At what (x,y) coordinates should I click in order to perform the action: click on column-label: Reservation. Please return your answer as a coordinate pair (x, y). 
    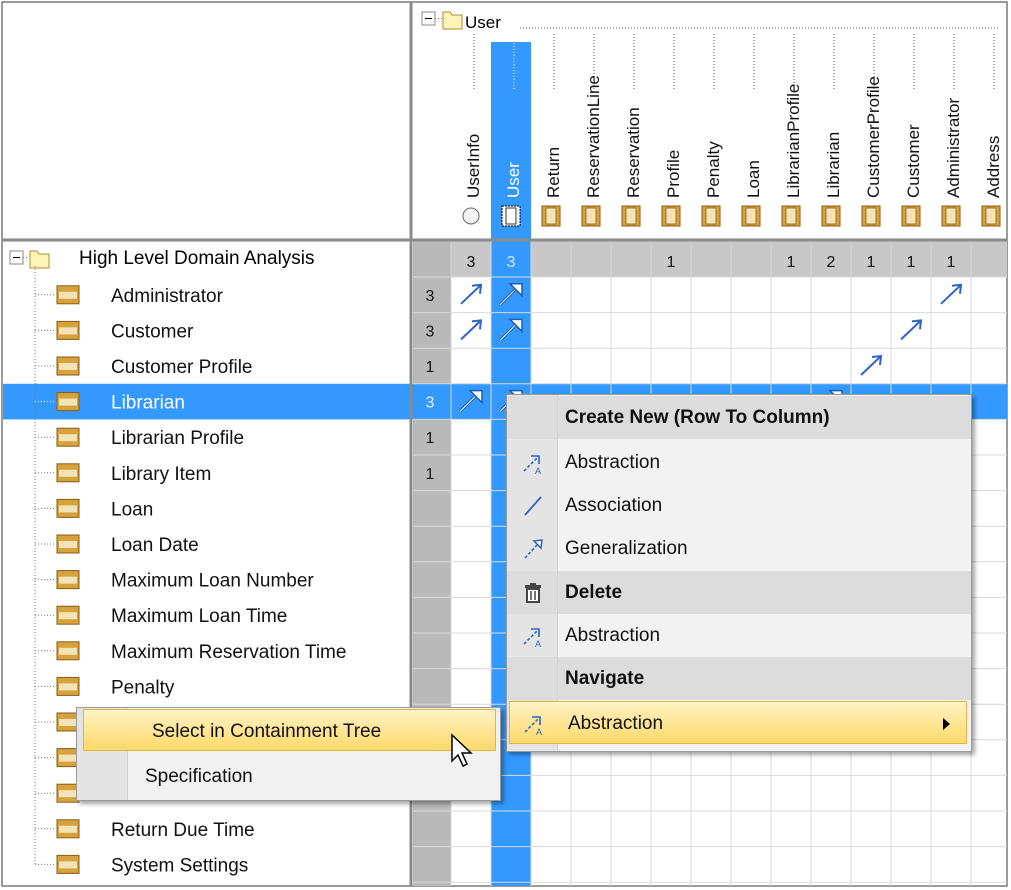
    Looking at the image, I should click on (633, 152).